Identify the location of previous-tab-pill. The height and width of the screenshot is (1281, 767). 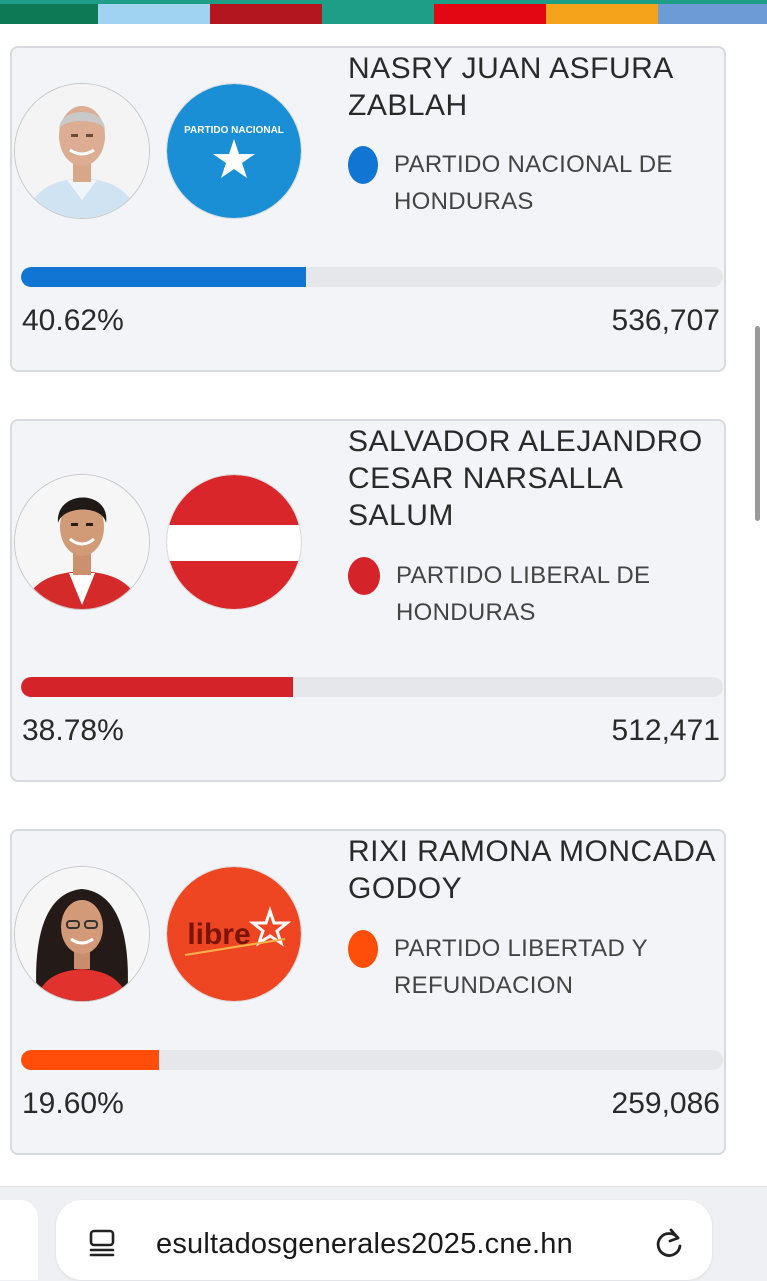
(19, 1240).